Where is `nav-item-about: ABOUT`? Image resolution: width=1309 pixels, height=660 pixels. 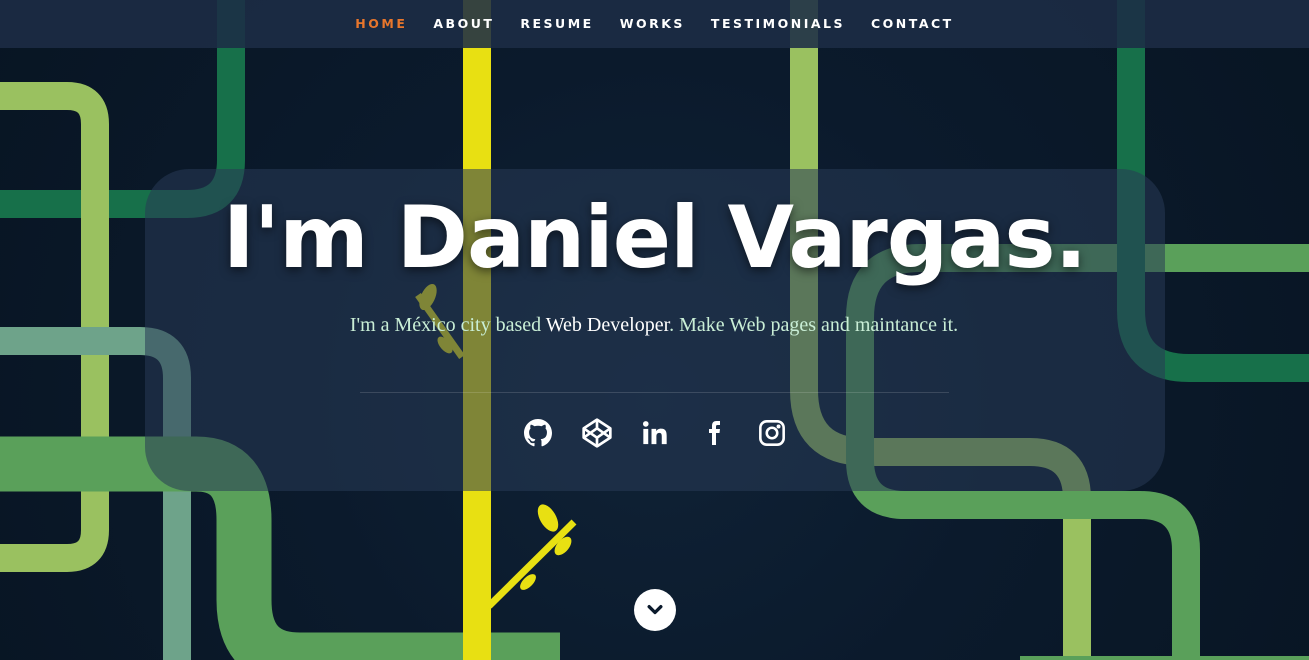 nav-item-about: ABOUT is located at coordinates (463, 24).